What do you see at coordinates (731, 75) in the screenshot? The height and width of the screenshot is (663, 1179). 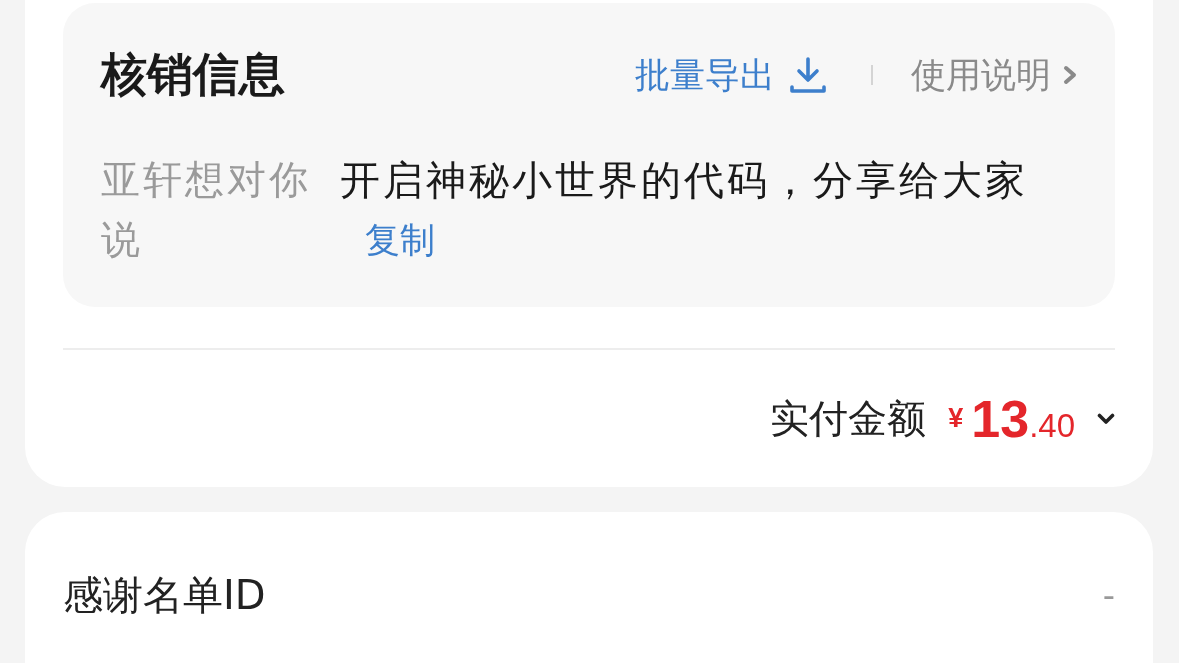 I see `export-button: 批量导出` at bounding box center [731, 75].